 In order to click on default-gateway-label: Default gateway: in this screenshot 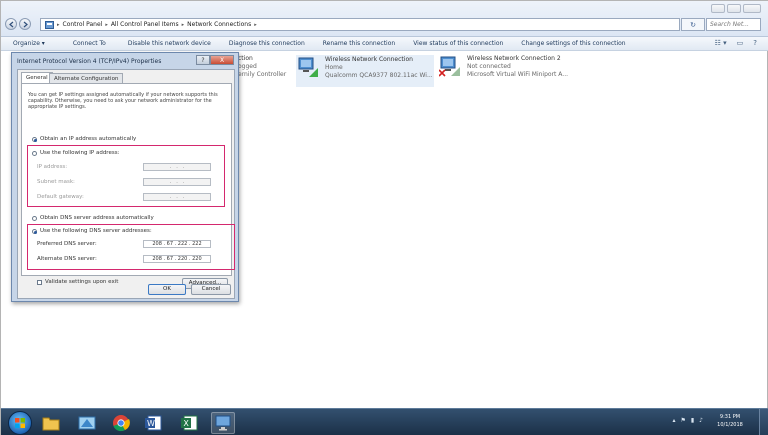, I will do `click(60, 197)`.